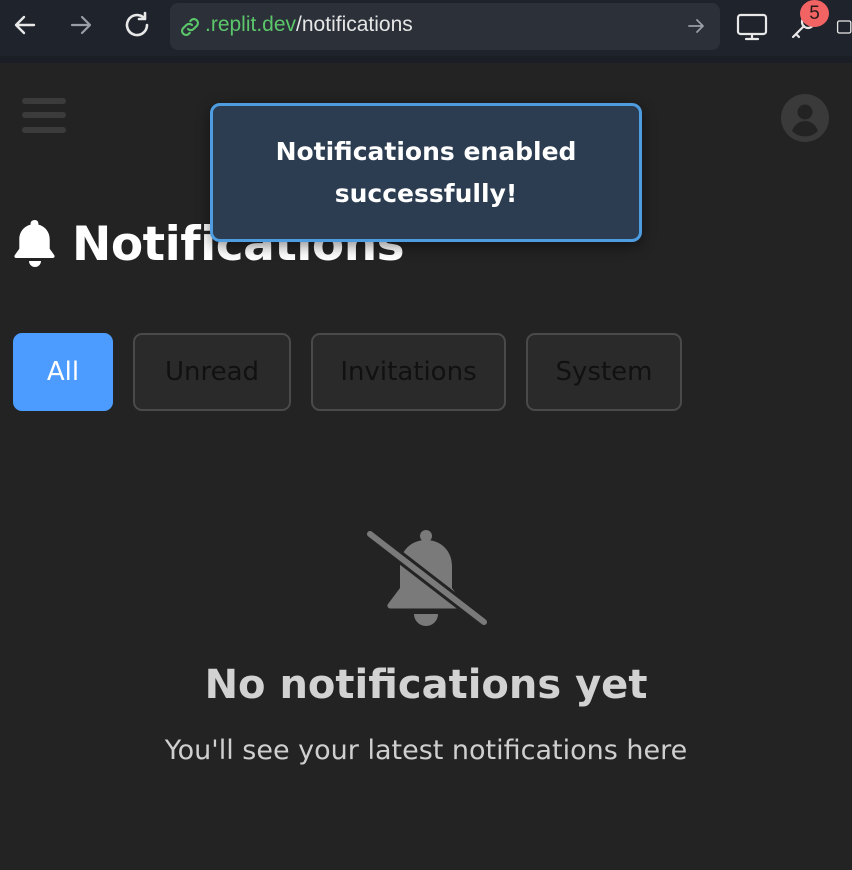 This screenshot has width=852, height=870. What do you see at coordinates (137, 25) in the screenshot?
I see `reload-icon` at bounding box center [137, 25].